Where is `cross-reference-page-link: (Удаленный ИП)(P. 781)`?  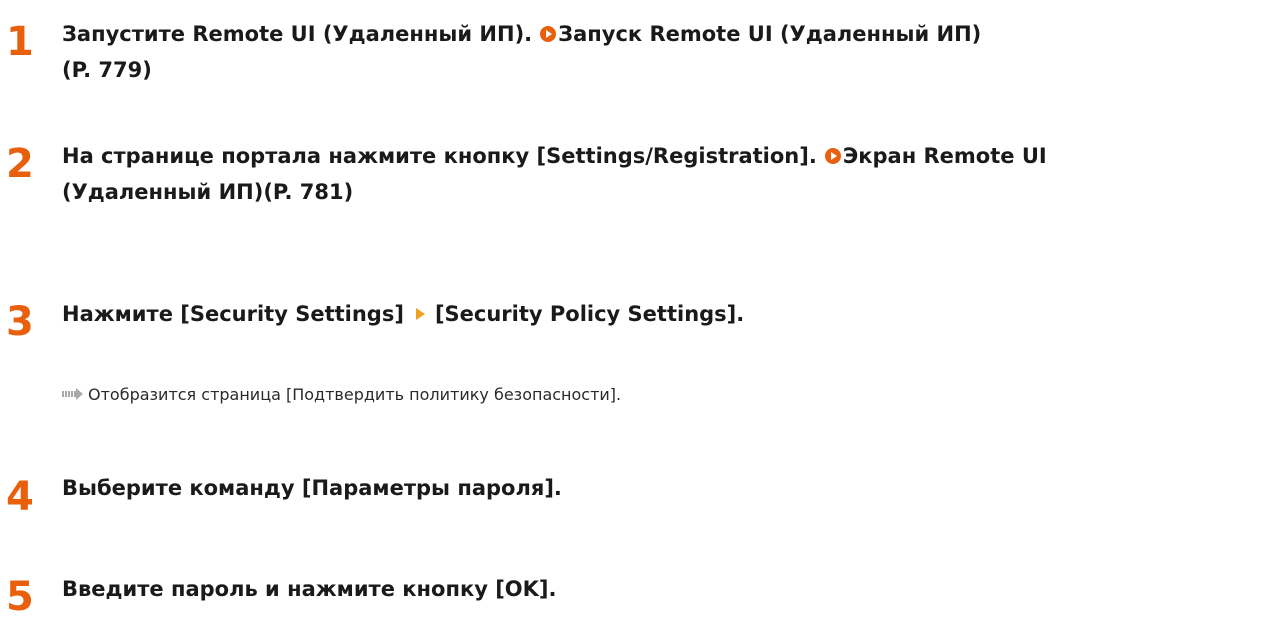
cross-reference-page-link: (Удаленный ИП)(P. 781) is located at coordinates (207, 192).